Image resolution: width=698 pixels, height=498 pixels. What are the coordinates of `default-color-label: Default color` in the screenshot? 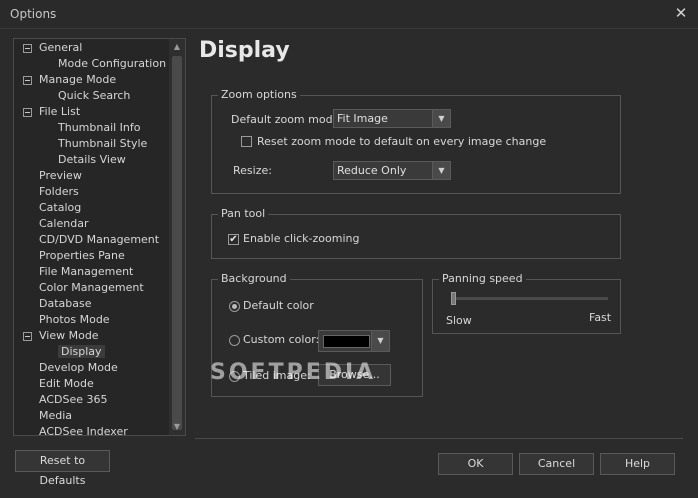 It's located at (278, 306).